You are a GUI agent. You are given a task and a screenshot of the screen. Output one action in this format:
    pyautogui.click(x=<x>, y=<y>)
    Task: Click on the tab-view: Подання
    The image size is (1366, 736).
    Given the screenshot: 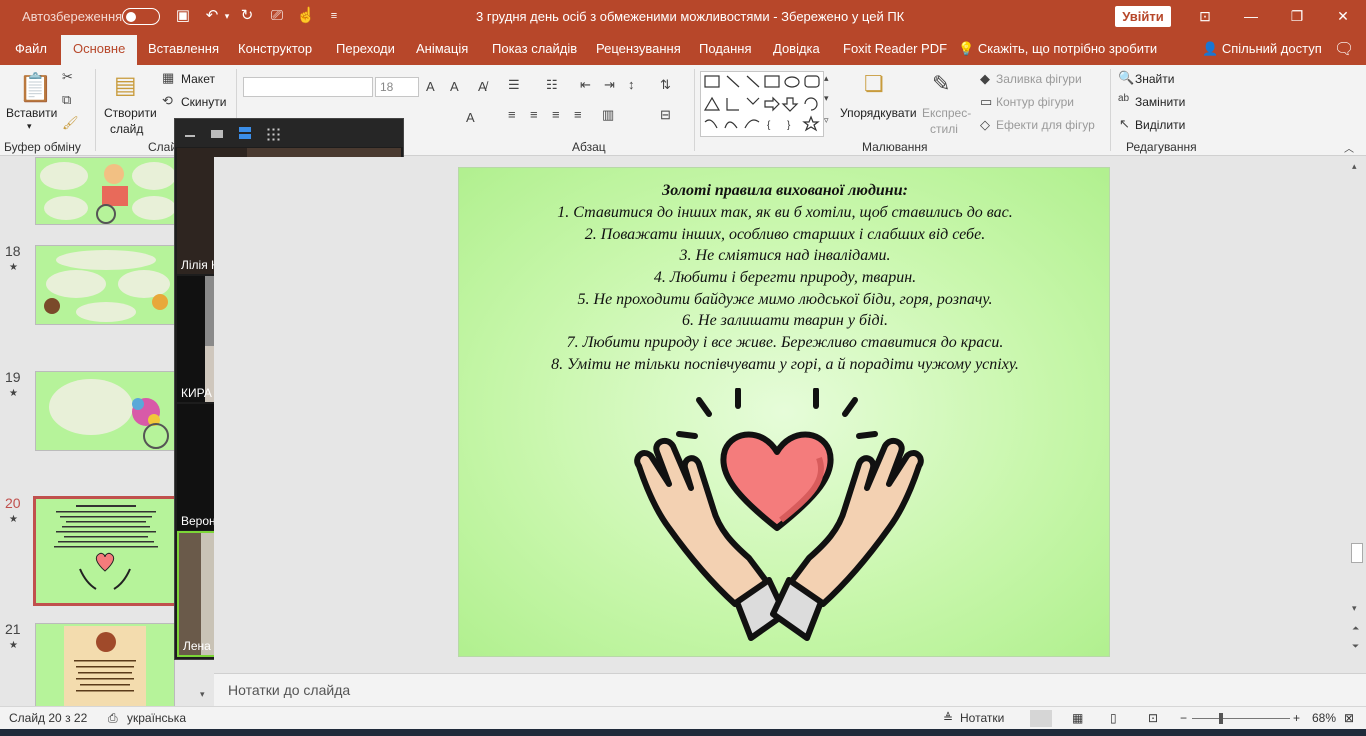 What is the action you would take?
    pyautogui.click(x=725, y=48)
    